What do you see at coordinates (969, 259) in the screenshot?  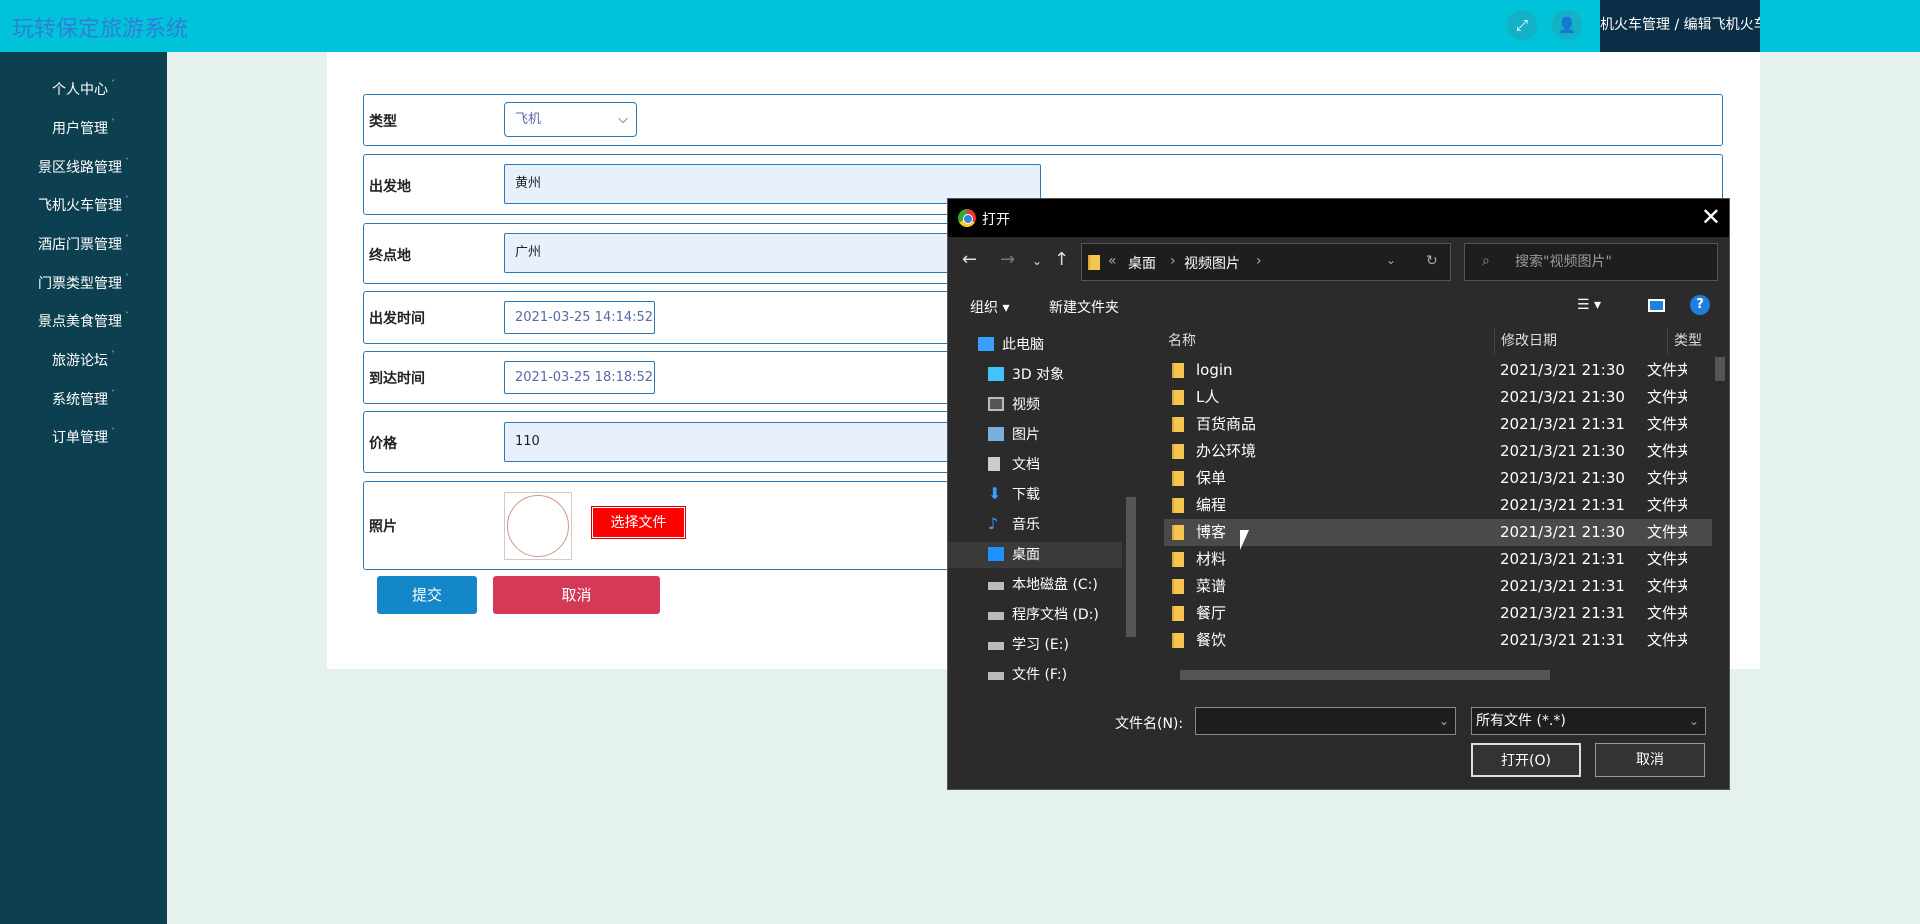 I see `back-icon: ←` at bounding box center [969, 259].